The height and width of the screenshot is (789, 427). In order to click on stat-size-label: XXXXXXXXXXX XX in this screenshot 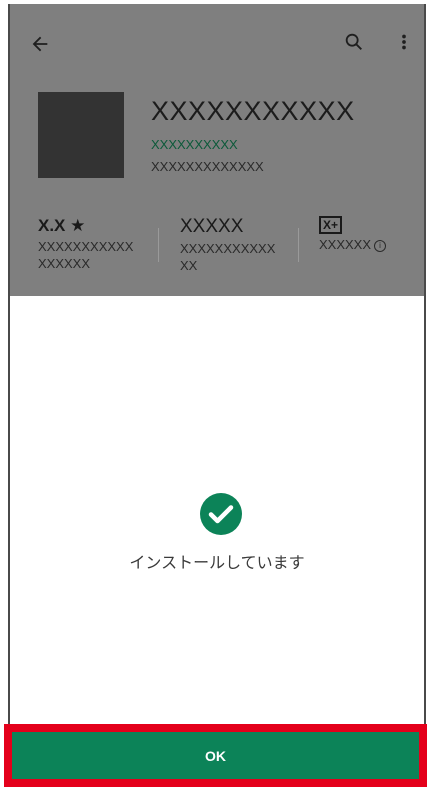, I will do `click(228, 257)`.